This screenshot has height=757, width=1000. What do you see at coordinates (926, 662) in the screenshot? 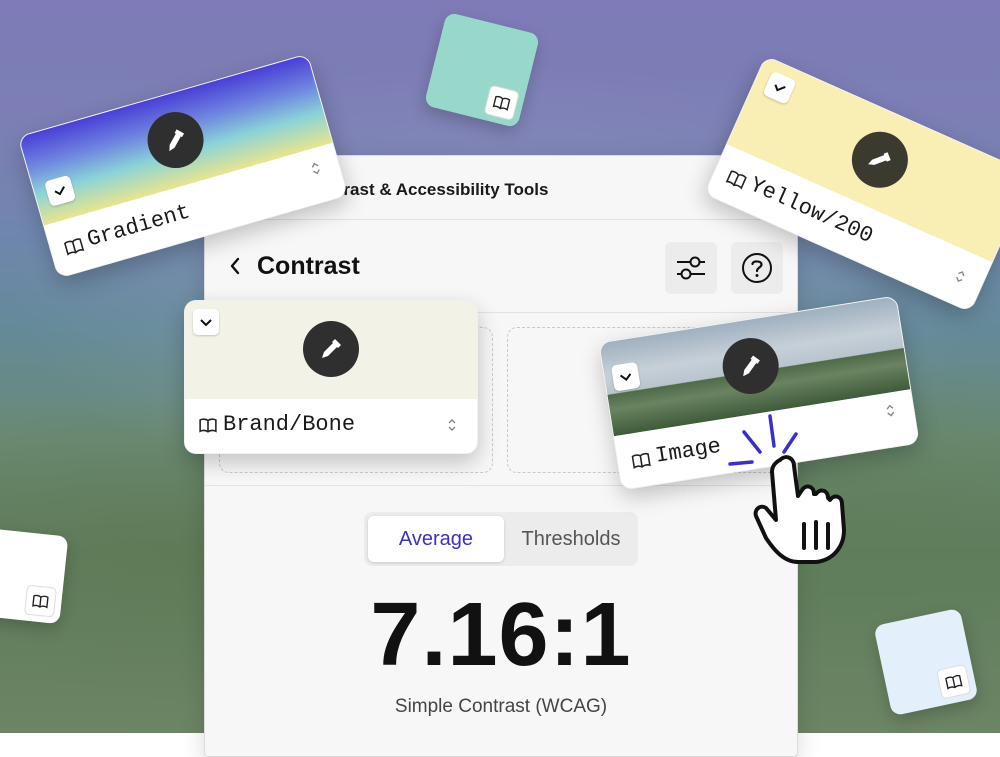
I see `mini-swatch-light-blue` at bounding box center [926, 662].